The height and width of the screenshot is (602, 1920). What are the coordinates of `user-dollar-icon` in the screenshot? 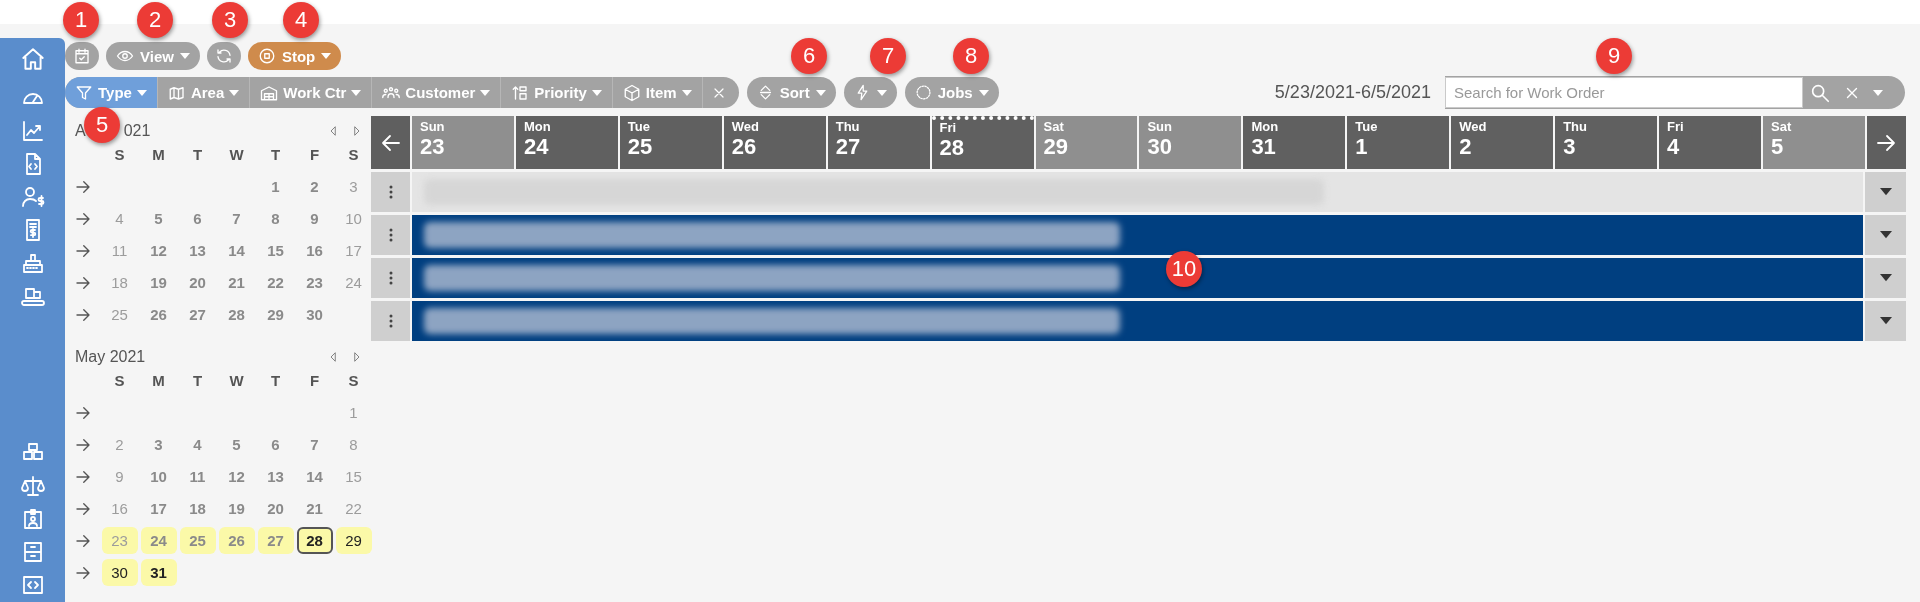 It's located at (32, 197).